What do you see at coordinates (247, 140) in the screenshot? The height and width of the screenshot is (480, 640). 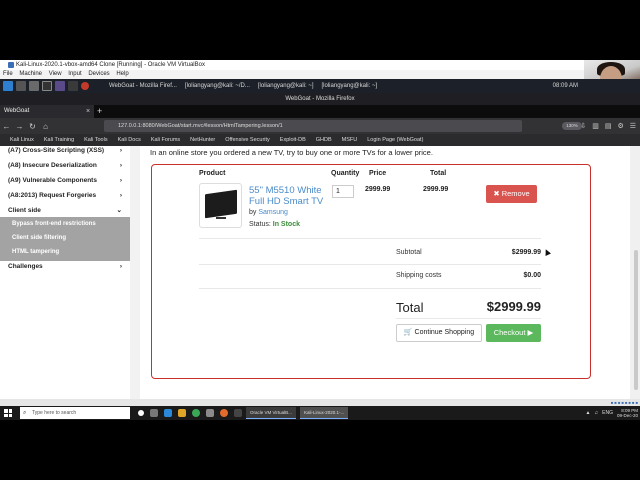 I see `bookmark-offensive-security: Offensive Security` at bounding box center [247, 140].